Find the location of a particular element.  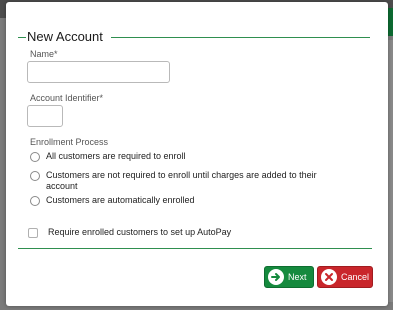

enrollment-option-automatic: Customers are automatically enrolled is located at coordinates (183, 200).